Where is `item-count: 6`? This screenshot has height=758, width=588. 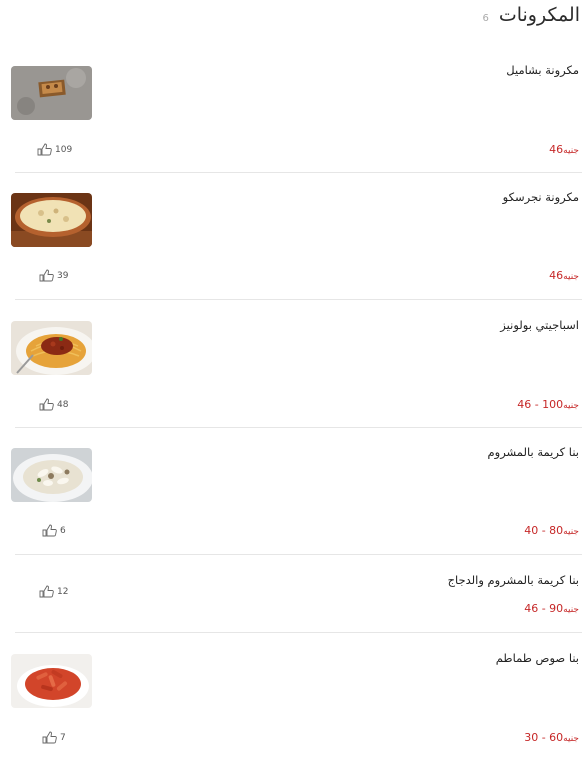 item-count: 6 is located at coordinates (485, 18).